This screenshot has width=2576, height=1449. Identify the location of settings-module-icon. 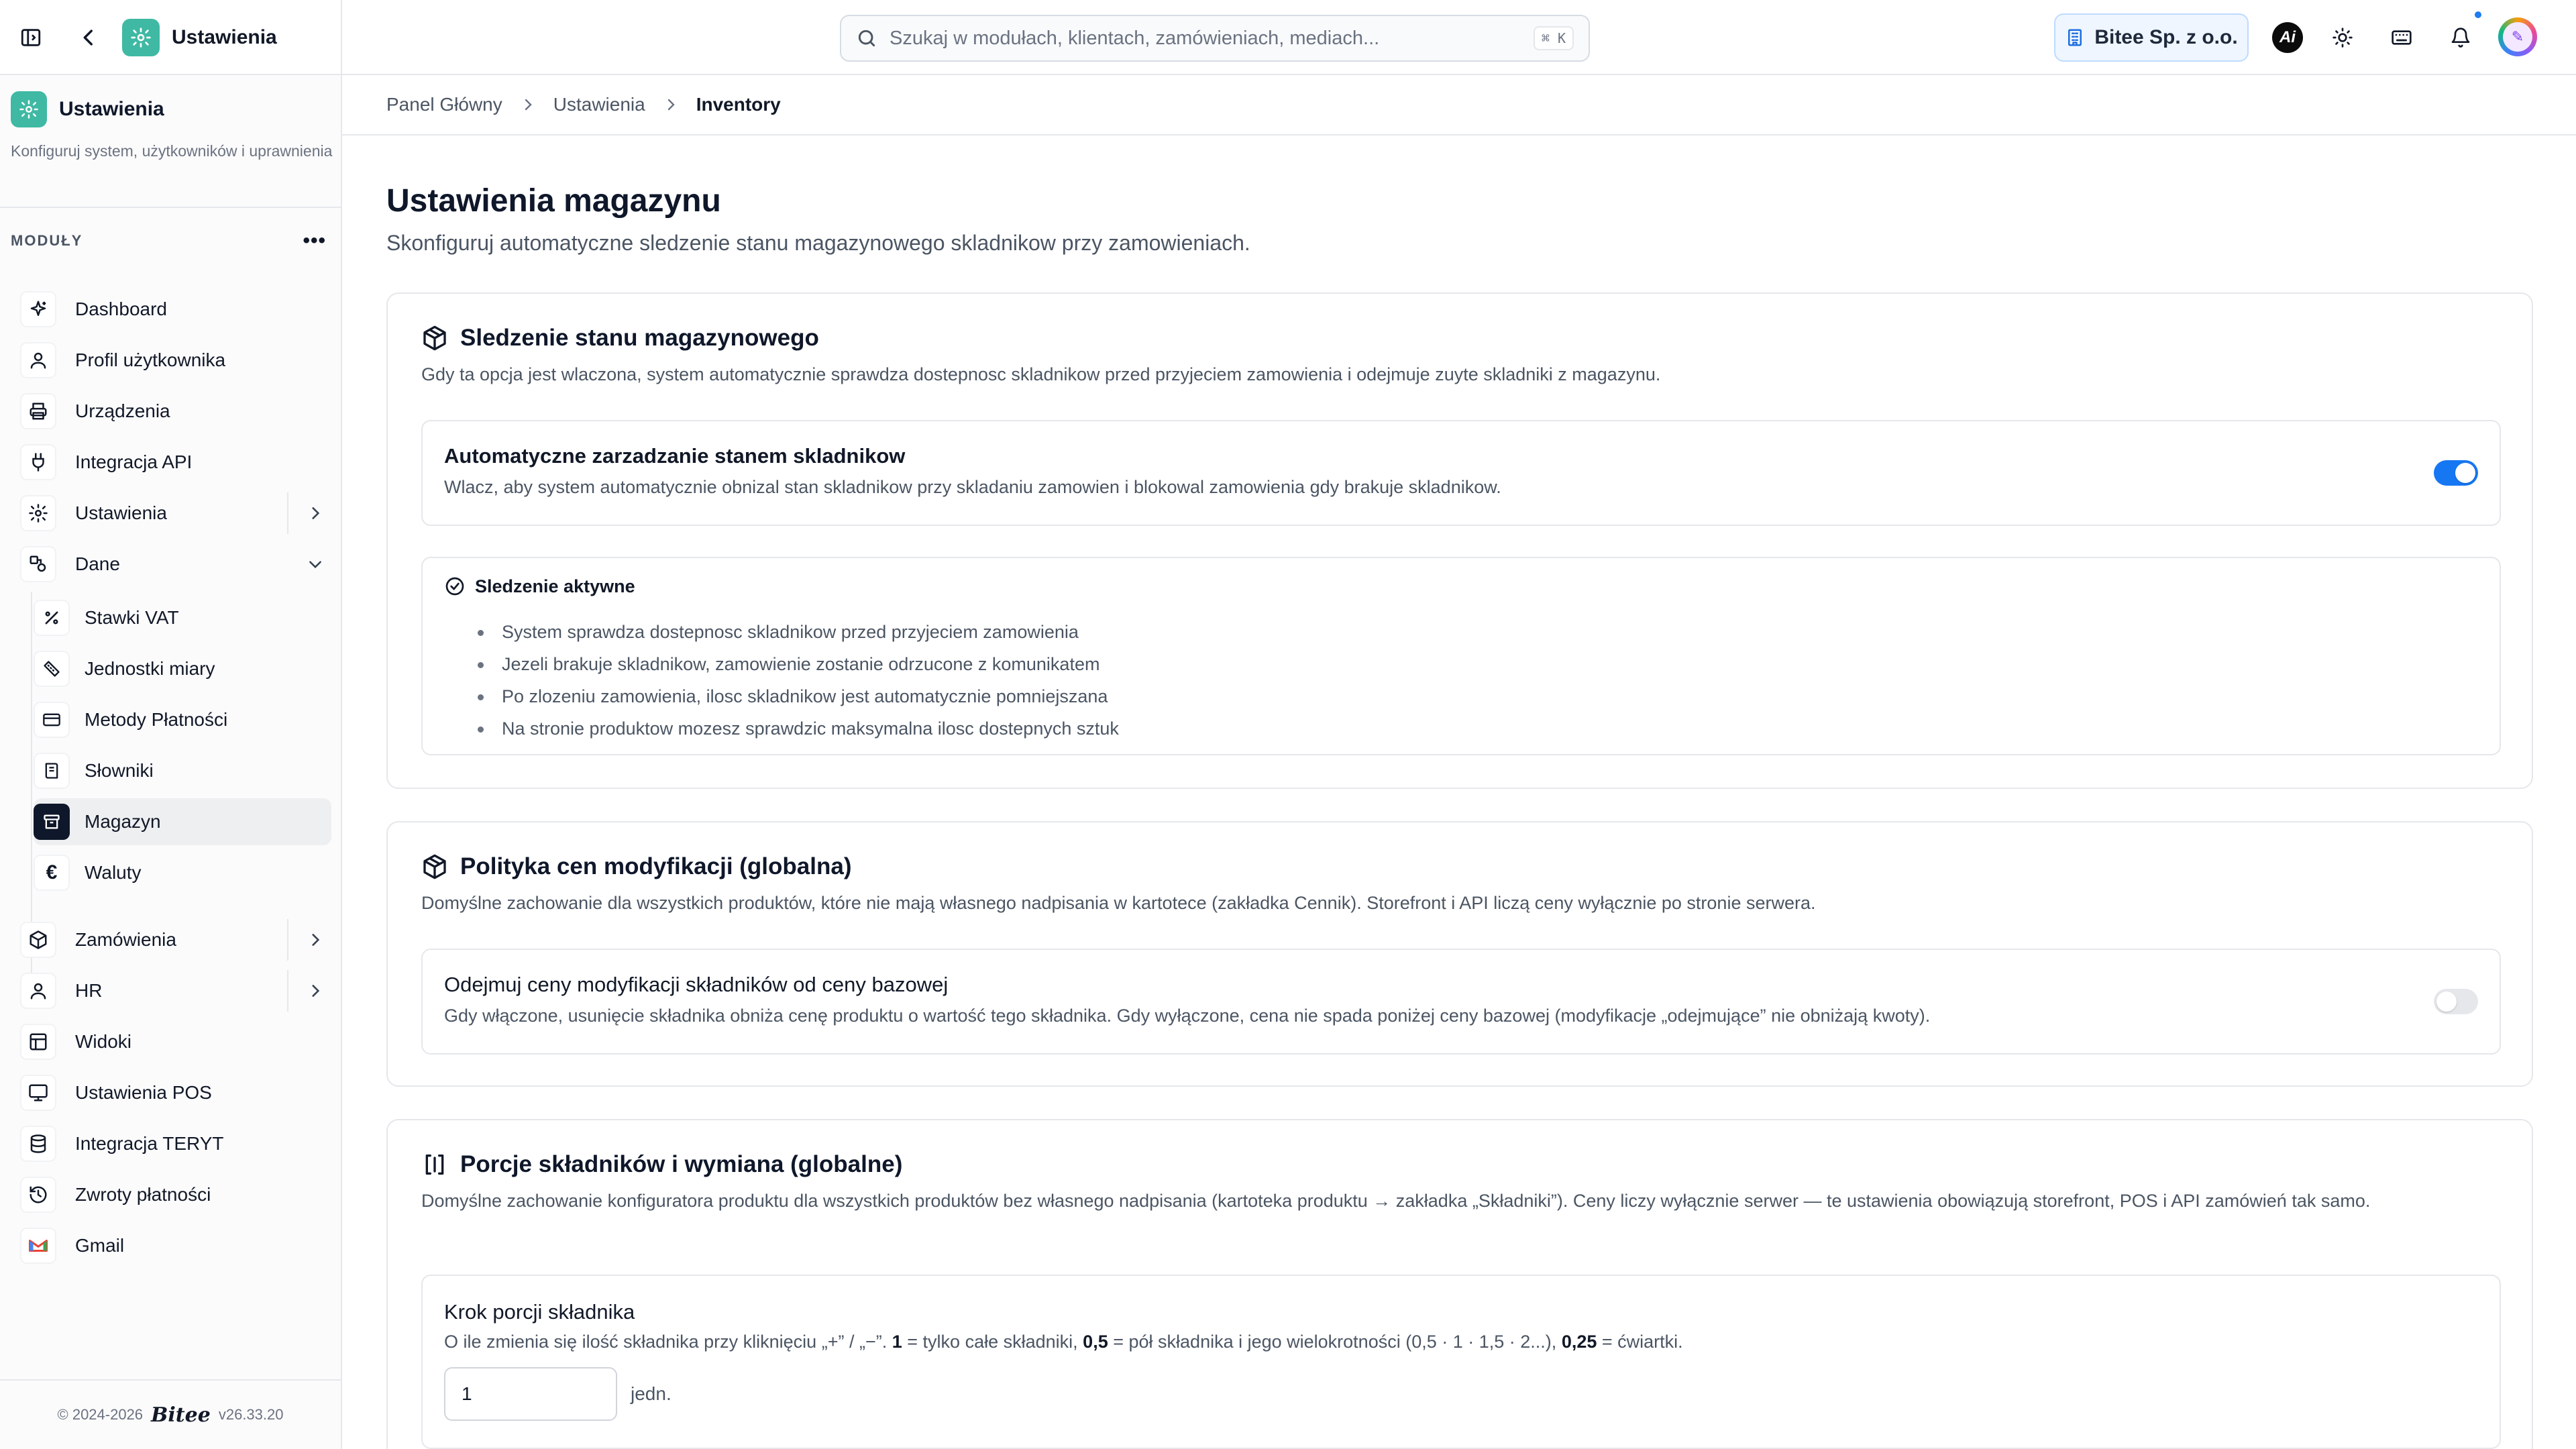
(29, 109).